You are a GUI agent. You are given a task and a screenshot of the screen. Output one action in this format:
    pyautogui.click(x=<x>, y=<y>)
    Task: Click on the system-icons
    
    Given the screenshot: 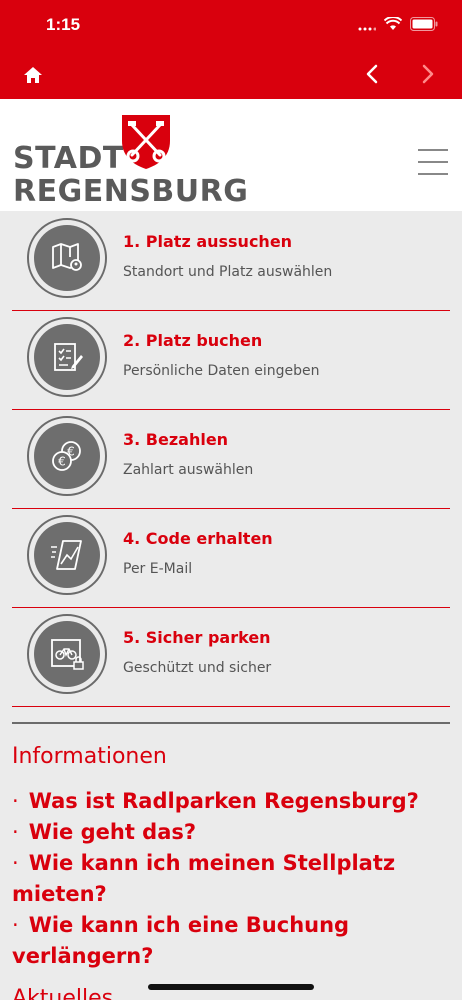 What is the action you would take?
    pyautogui.click(x=398, y=25)
    